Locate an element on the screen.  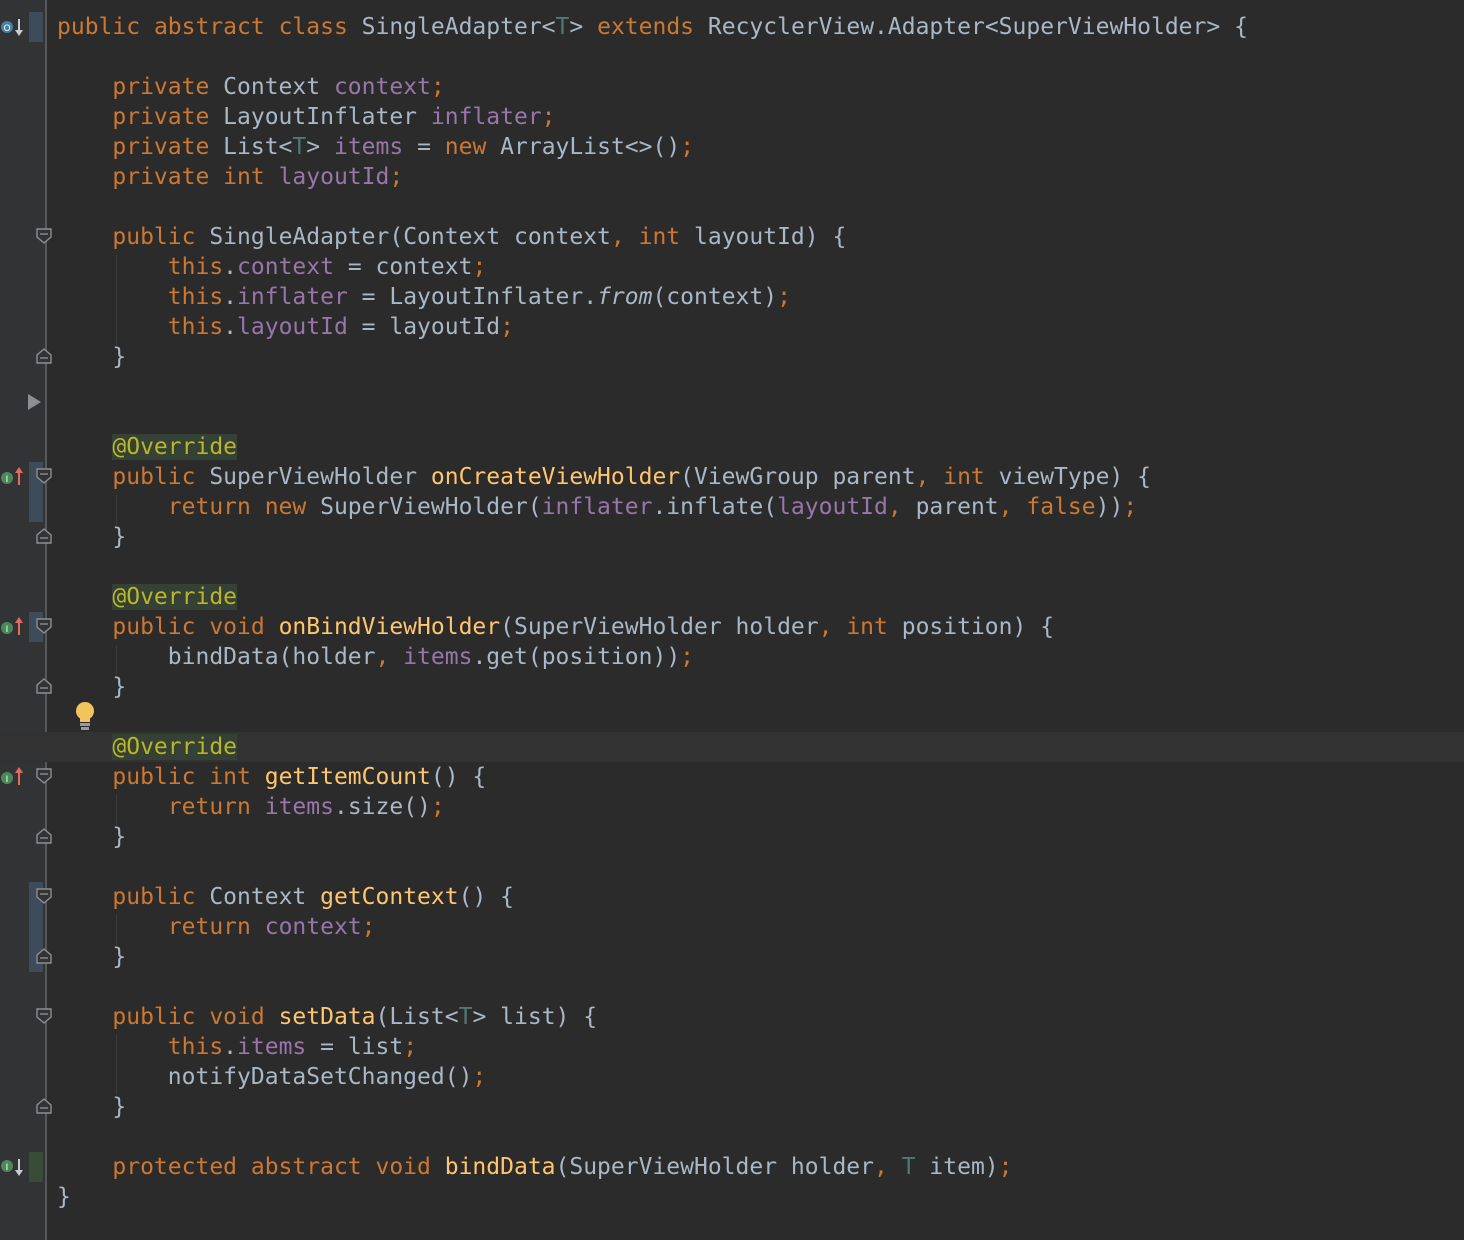
code-line-text: return context; is located at coordinates (216, 927).